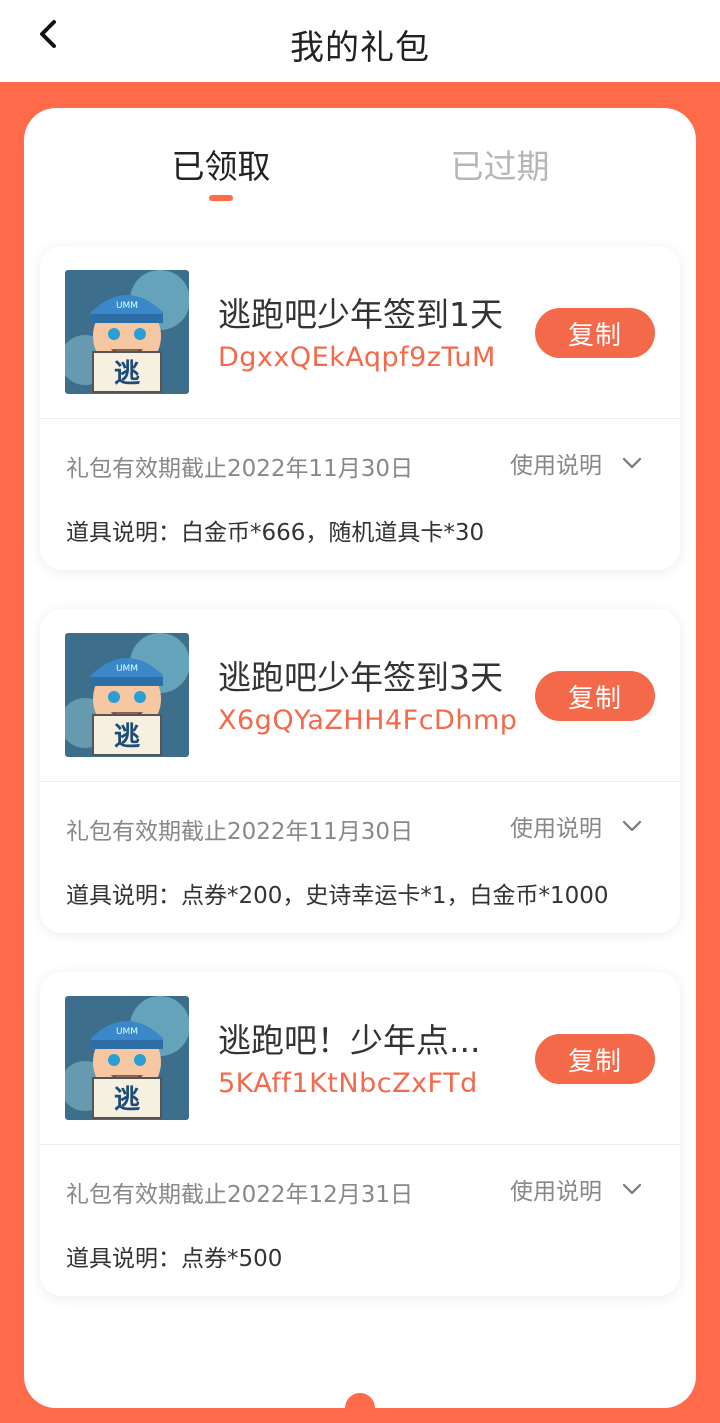  I want to click on active-tab-indicator, so click(221, 198).